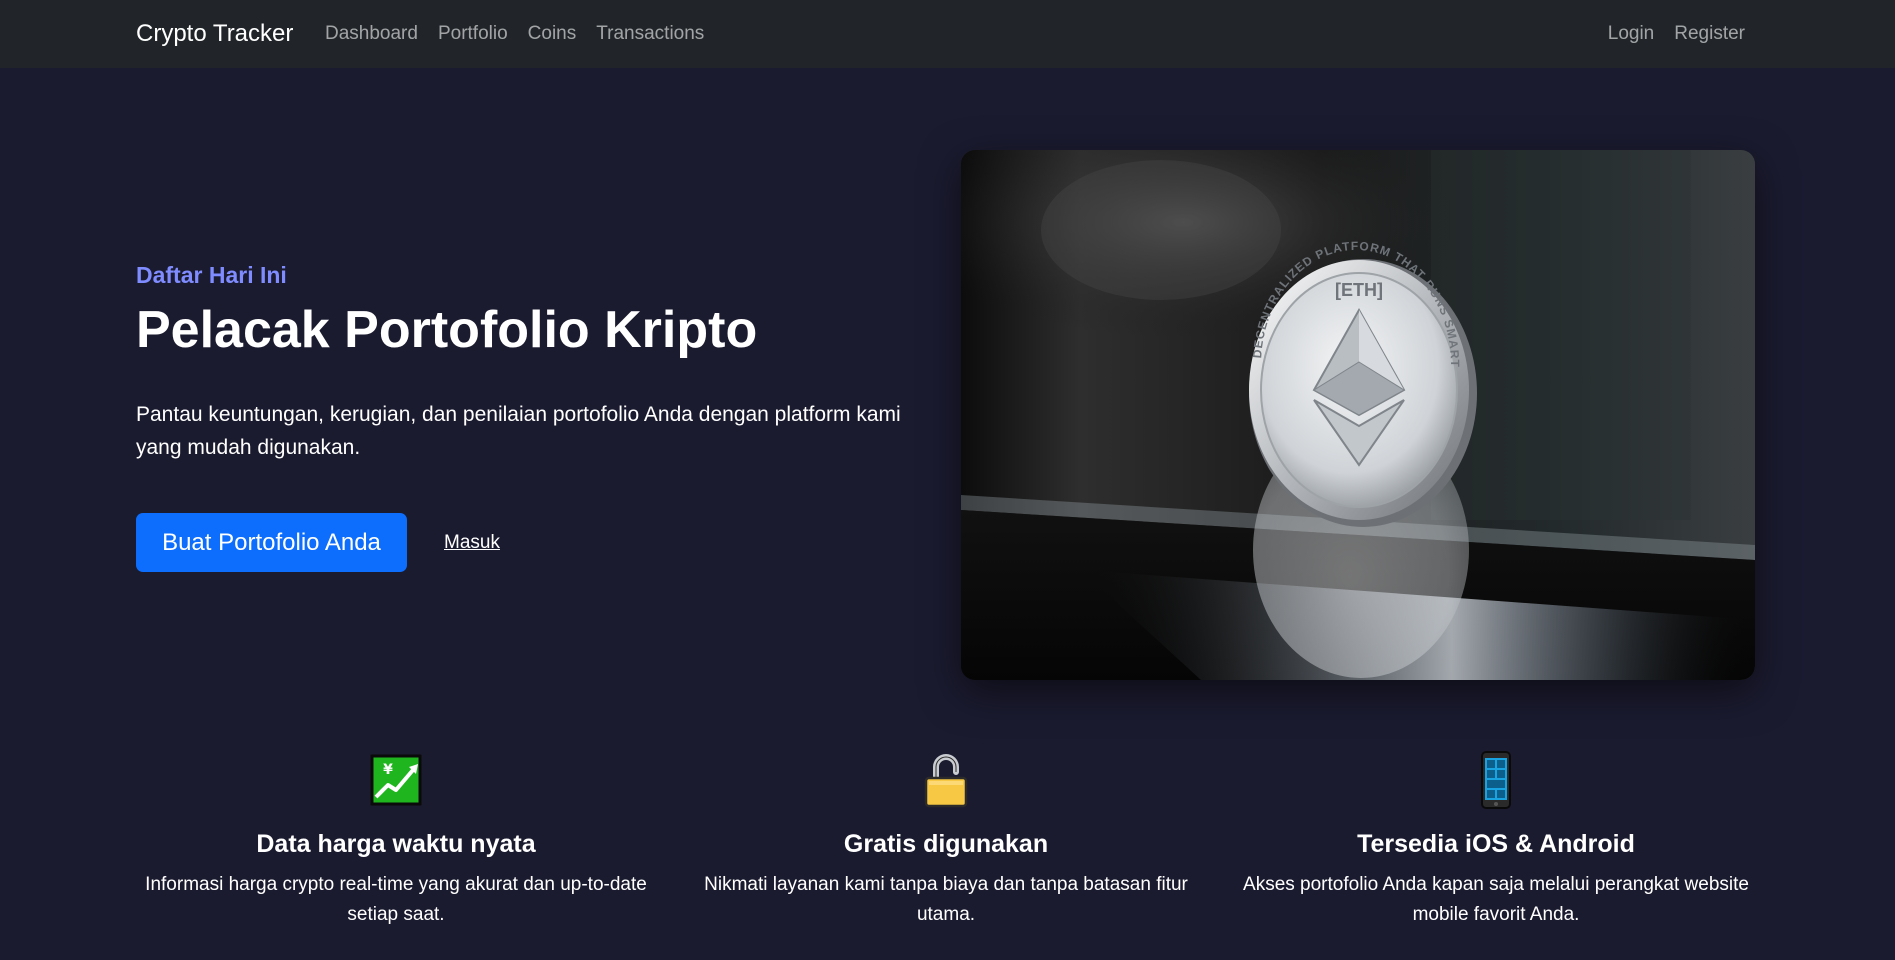 Image resolution: width=1895 pixels, height=960 pixels. I want to click on main-nav: Dashboard Portfolio Coins Transactions, so click(514, 34).